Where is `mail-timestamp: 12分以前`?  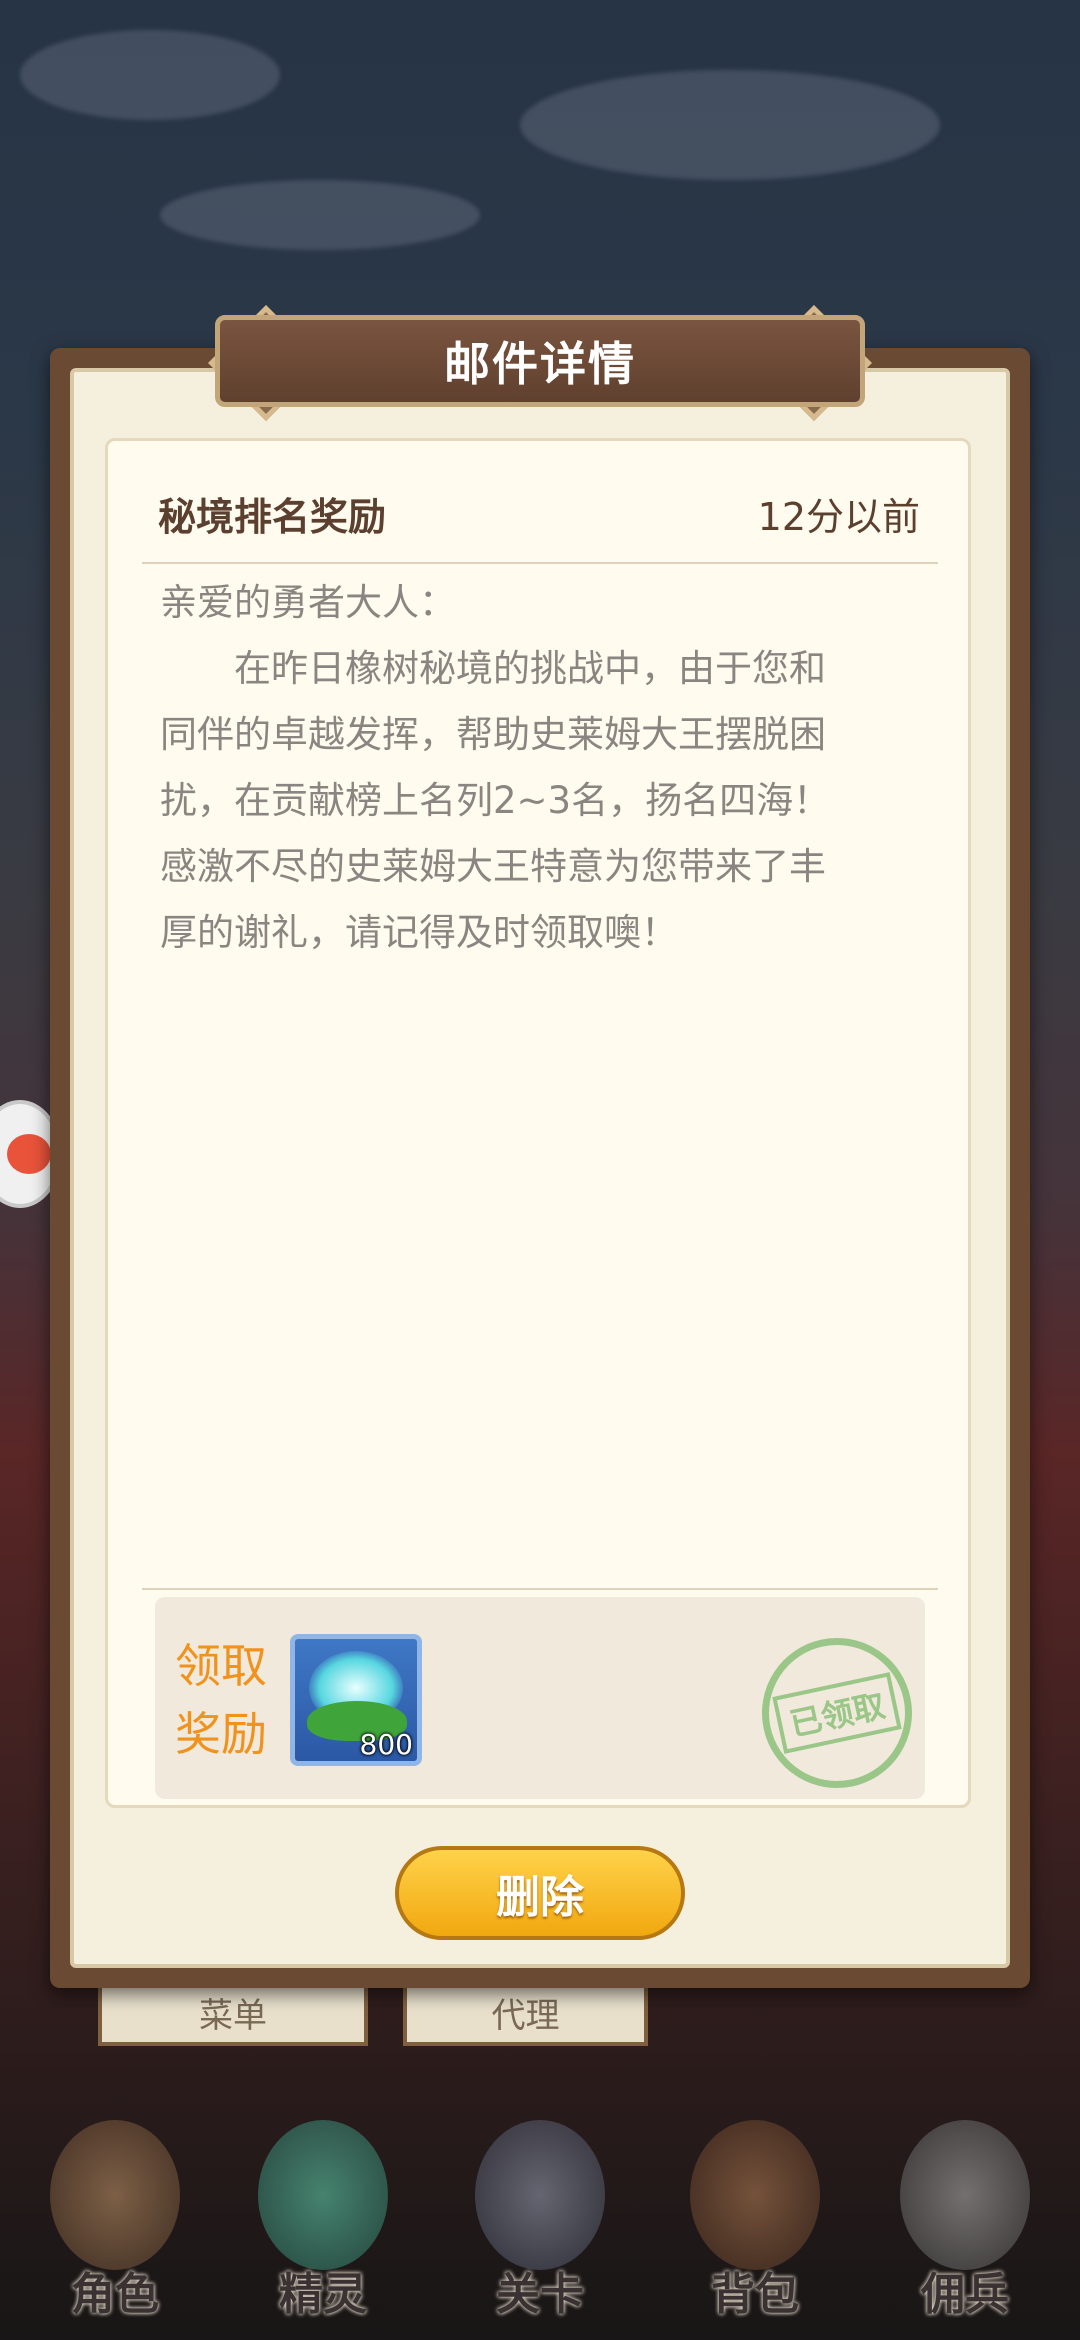
mail-timestamp: 12分以前 is located at coordinates (838, 517).